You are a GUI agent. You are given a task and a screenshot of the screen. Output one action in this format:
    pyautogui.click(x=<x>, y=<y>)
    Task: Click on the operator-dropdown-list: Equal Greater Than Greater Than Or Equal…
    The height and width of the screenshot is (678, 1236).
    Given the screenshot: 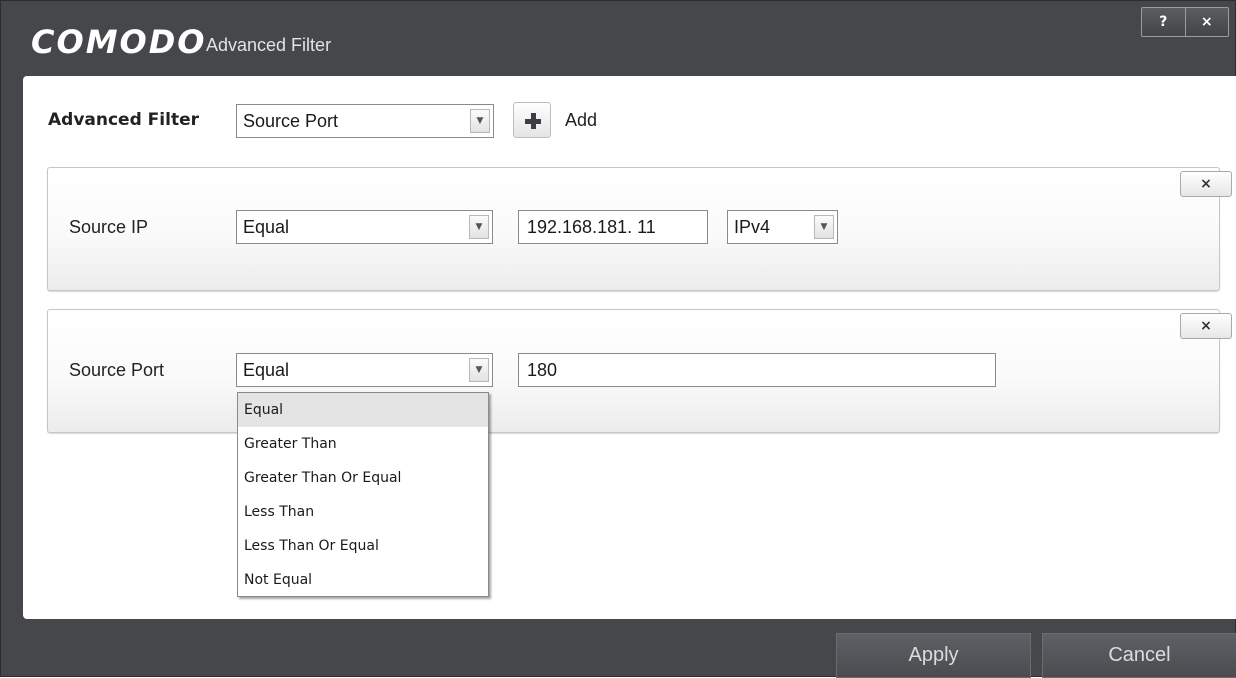 What is the action you would take?
    pyautogui.click(x=363, y=494)
    